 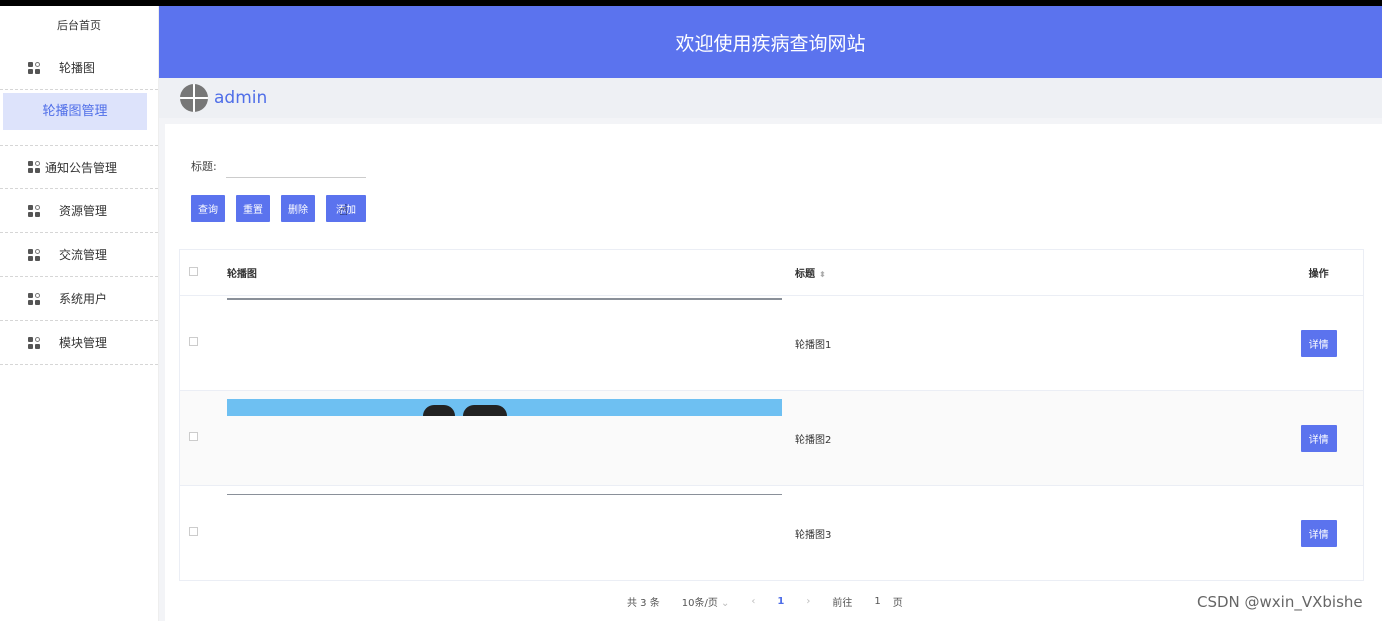 I want to click on column-header-op: 操作, so click(x=1318, y=274).